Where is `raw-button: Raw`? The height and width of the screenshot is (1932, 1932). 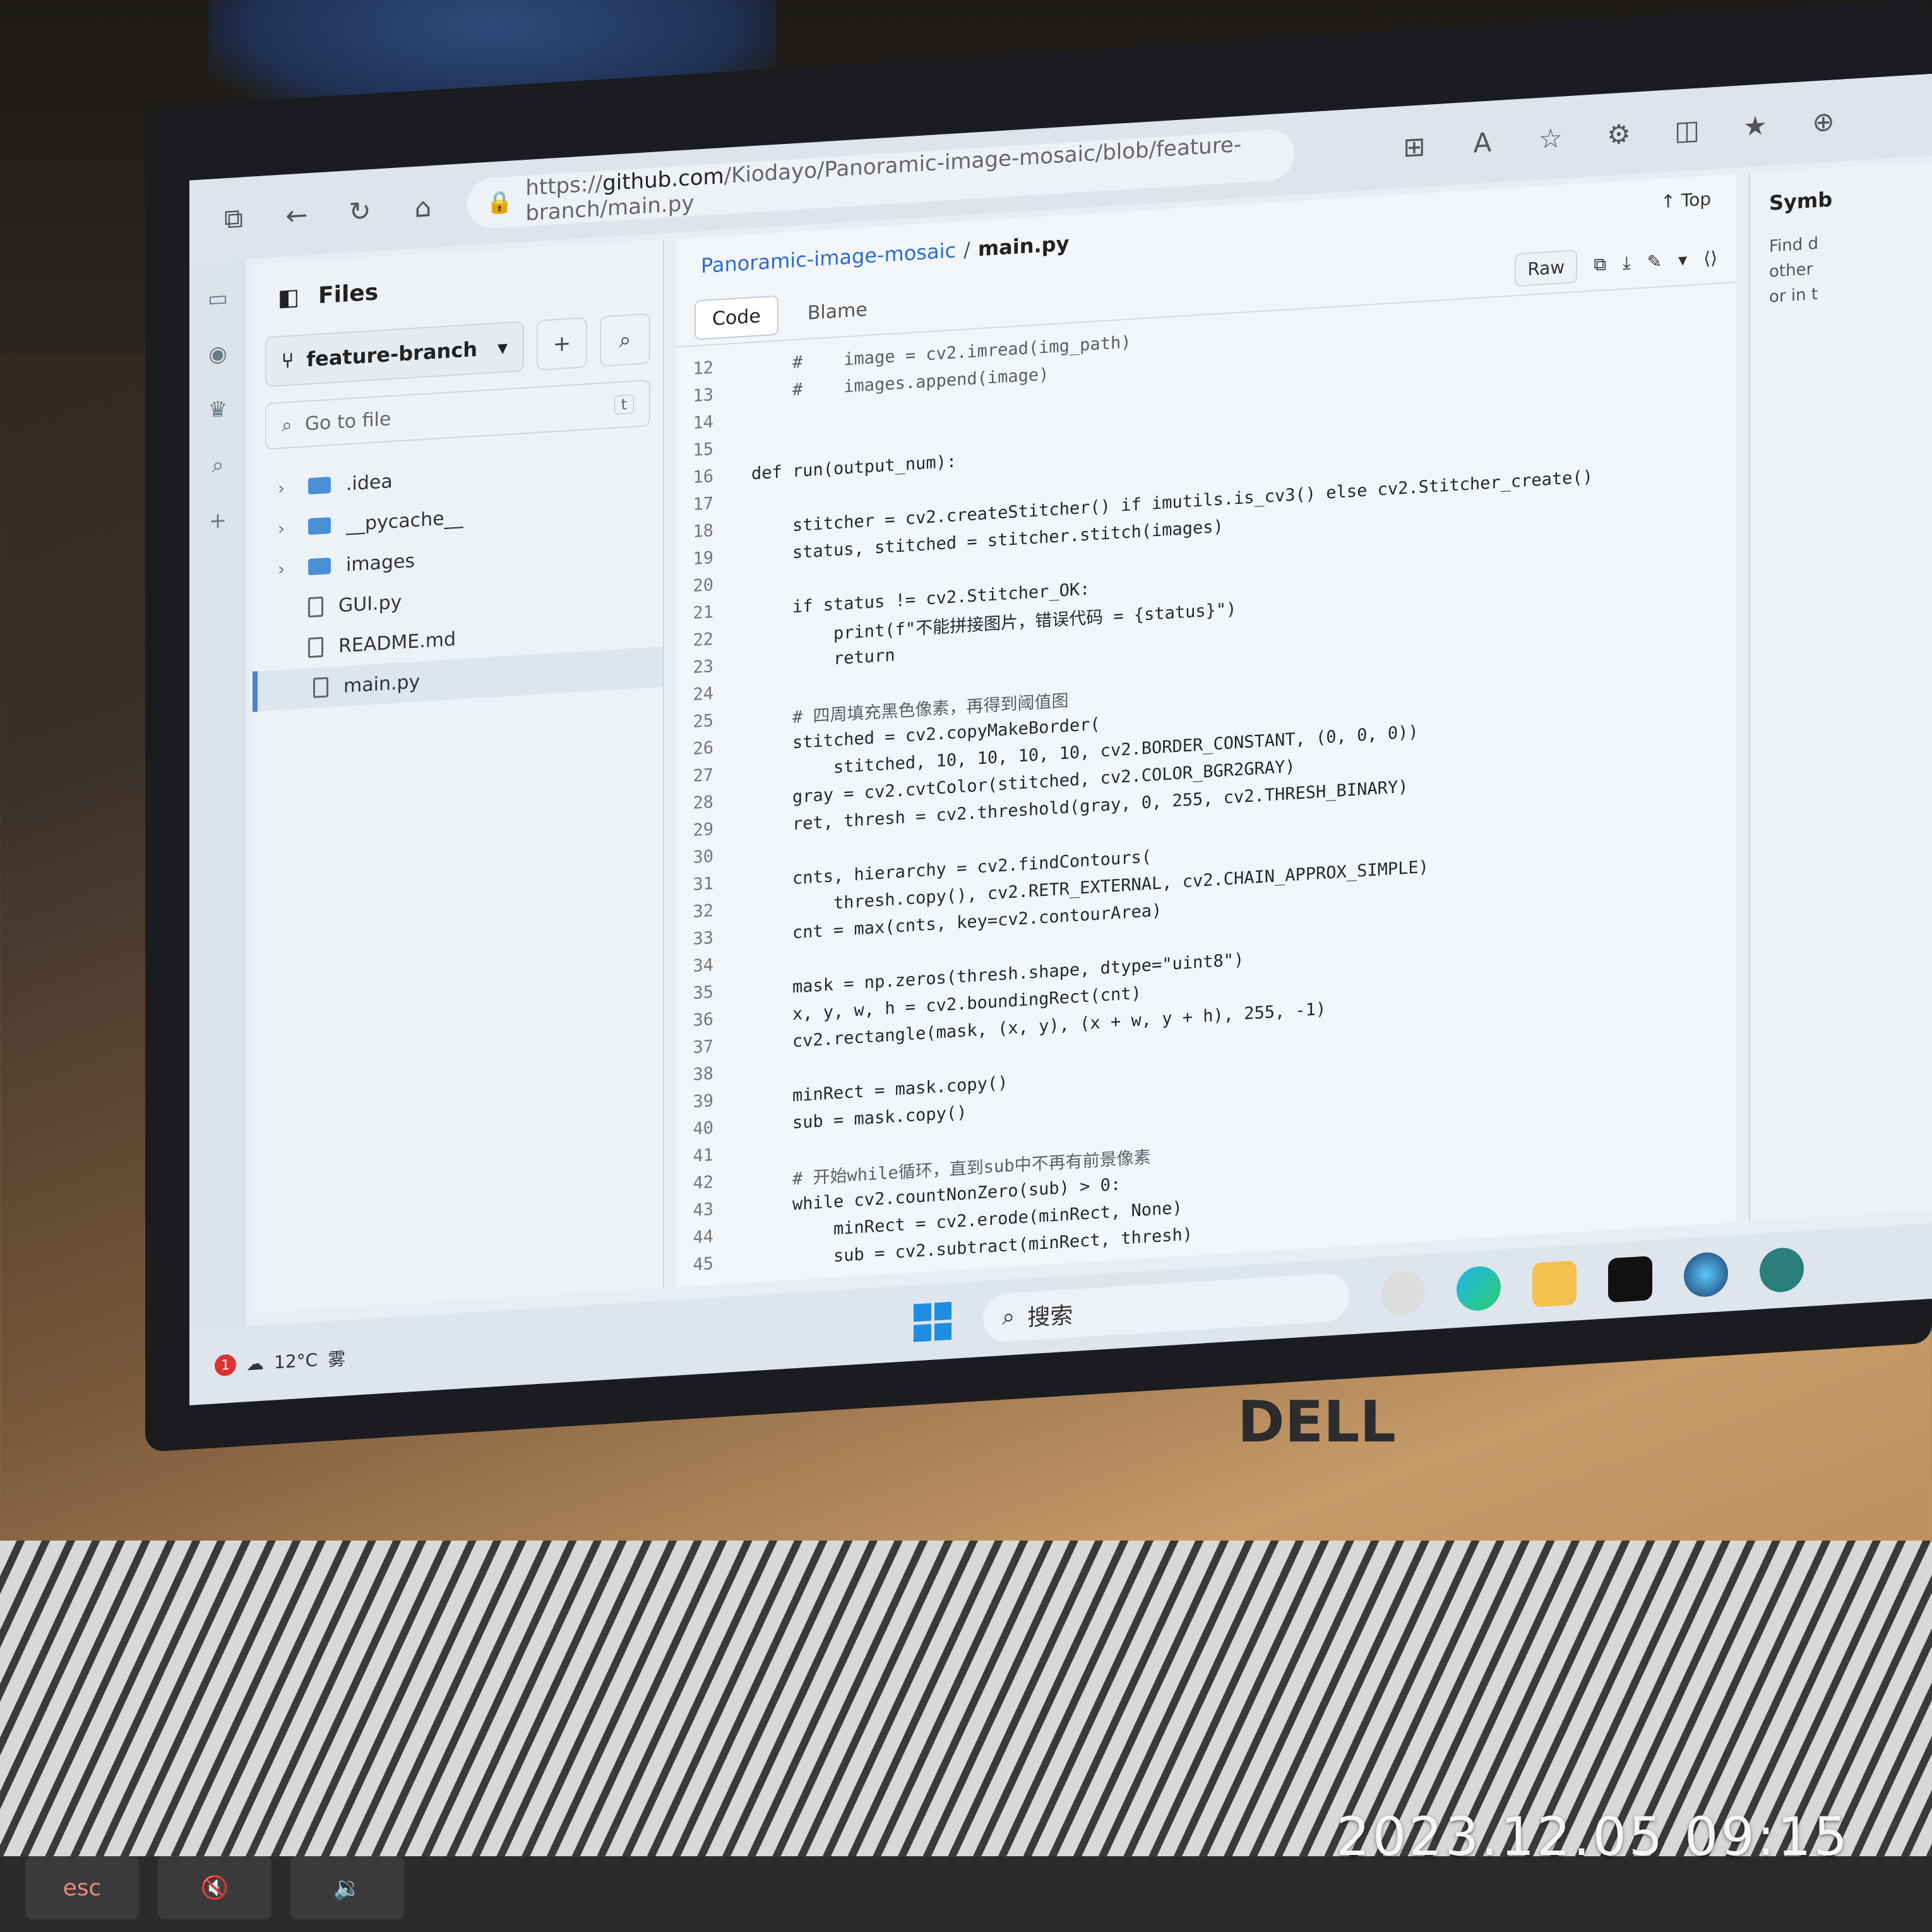 raw-button: Raw is located at coordinates (1546, 268).